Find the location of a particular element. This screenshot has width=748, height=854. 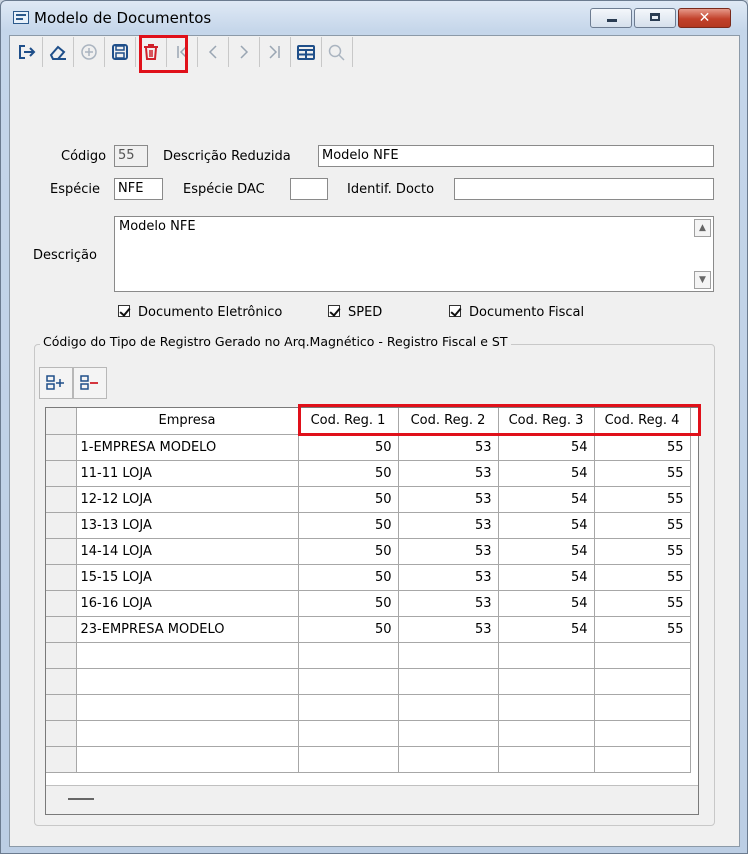

codigo-field: 55 is located at coordinates (131, 156).